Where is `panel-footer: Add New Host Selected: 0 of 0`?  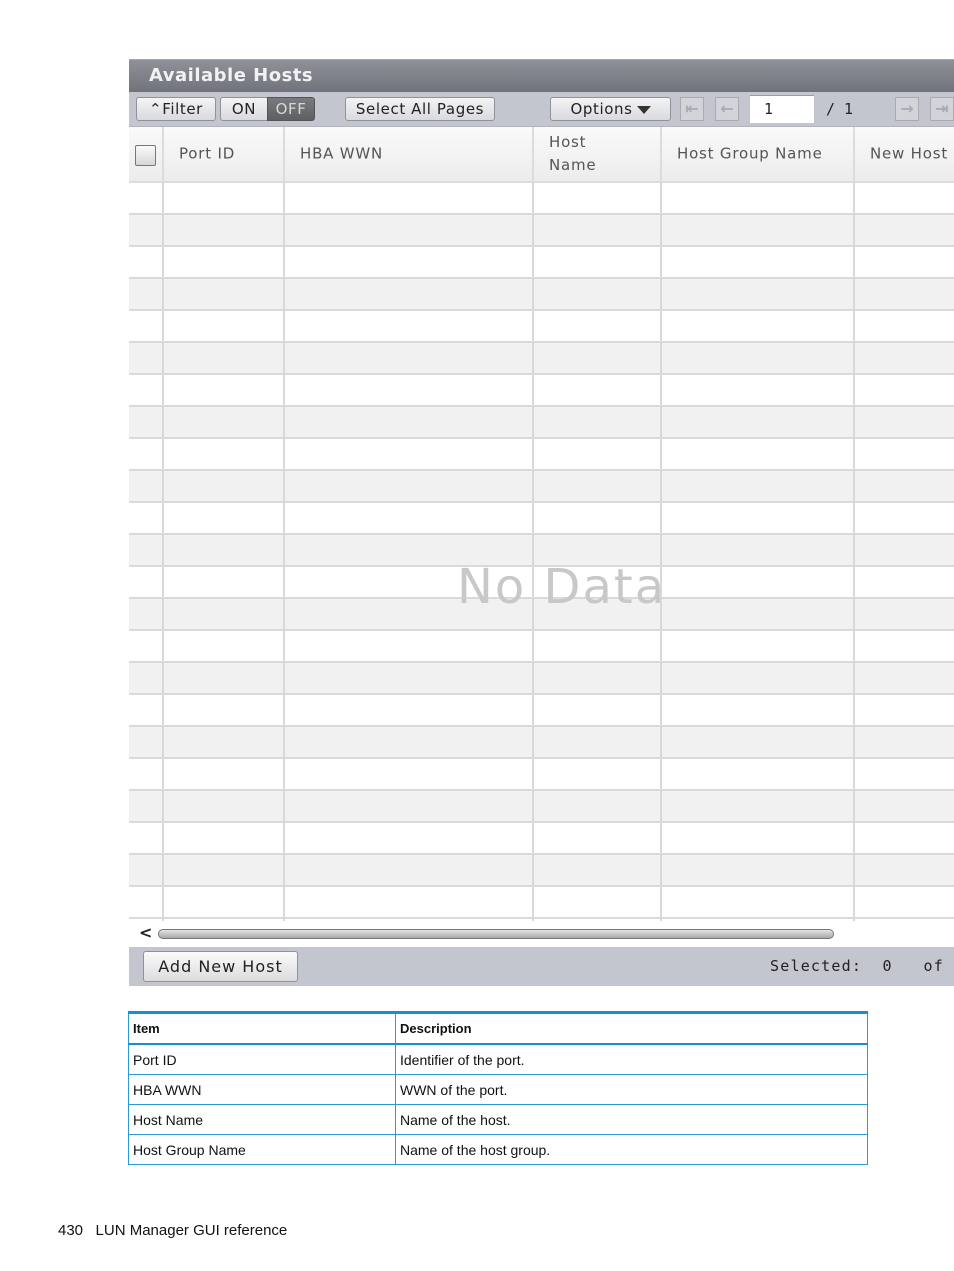
panel-footer: Add New Host Selected: 0 of 0 is located at coordinates (541, 966).